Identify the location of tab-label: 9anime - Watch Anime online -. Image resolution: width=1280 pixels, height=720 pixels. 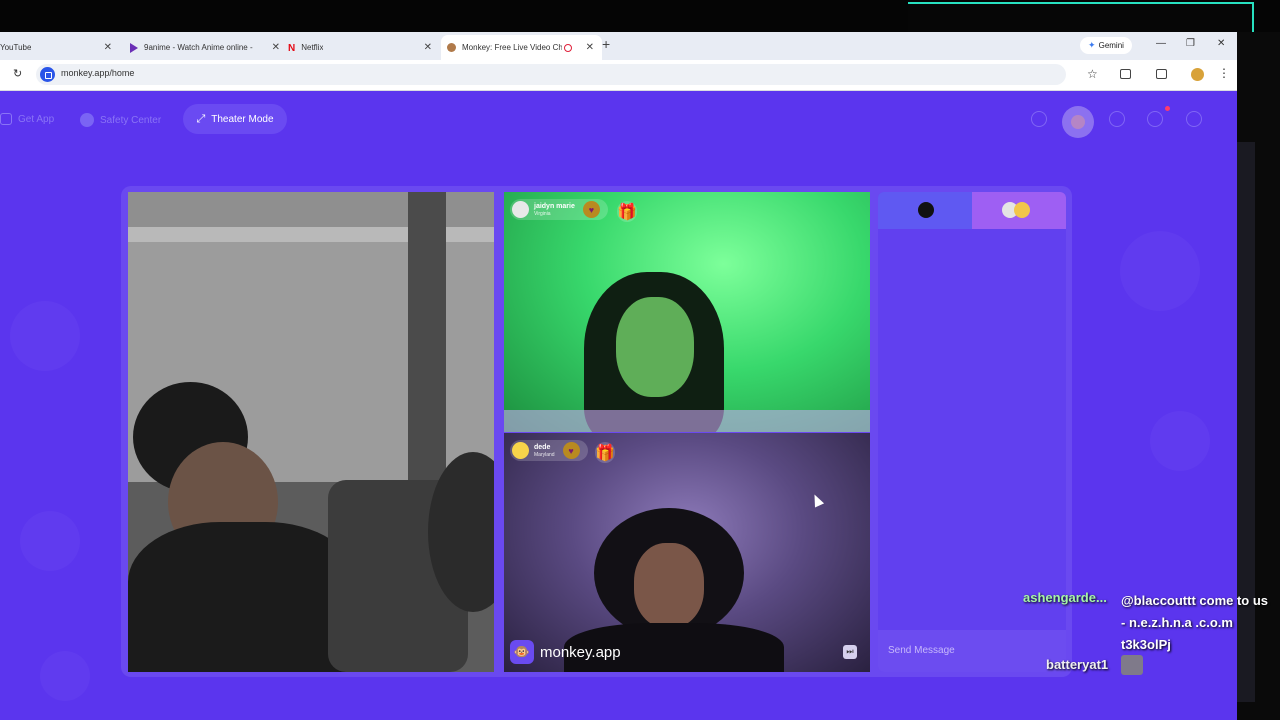
(198, 47).